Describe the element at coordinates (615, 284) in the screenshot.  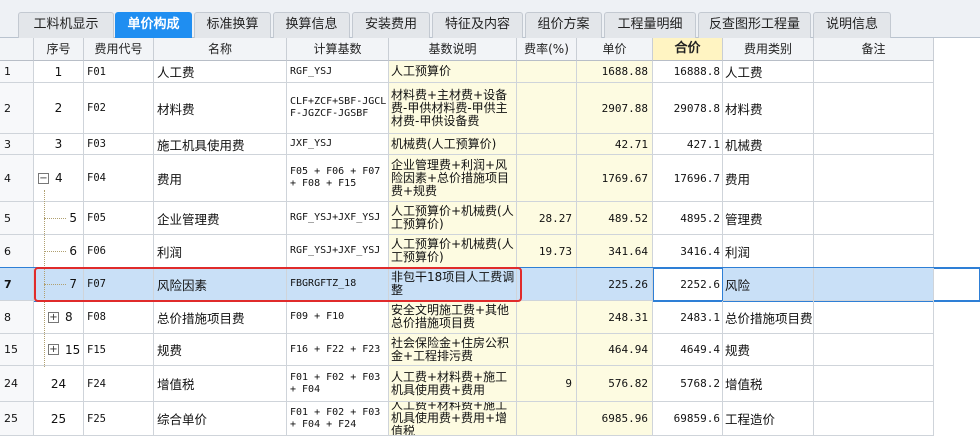
I see `row-unit-price: 225.26` at that location.